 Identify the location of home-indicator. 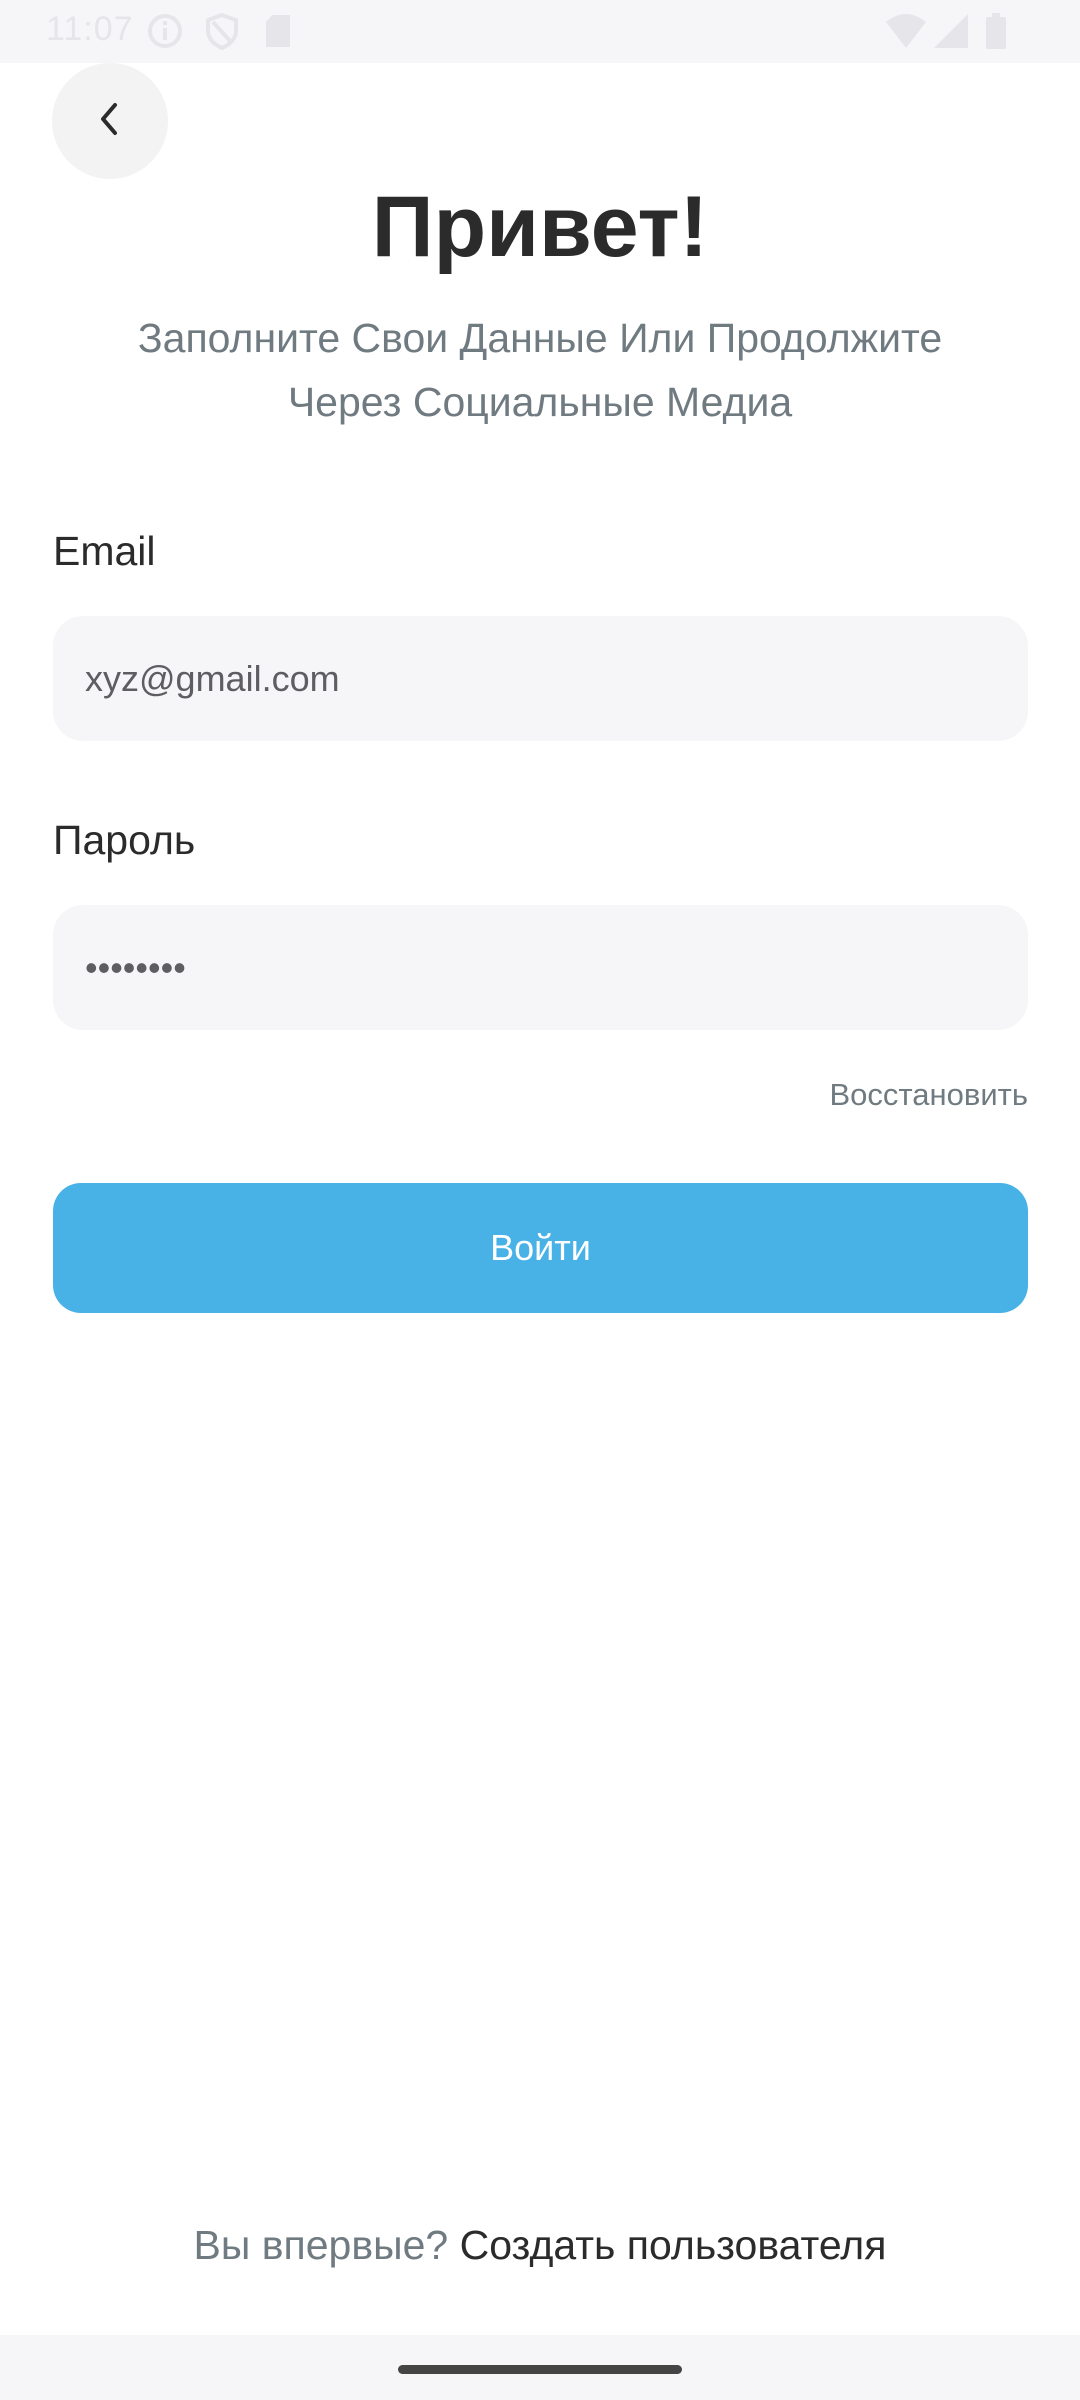
(540, 2369).